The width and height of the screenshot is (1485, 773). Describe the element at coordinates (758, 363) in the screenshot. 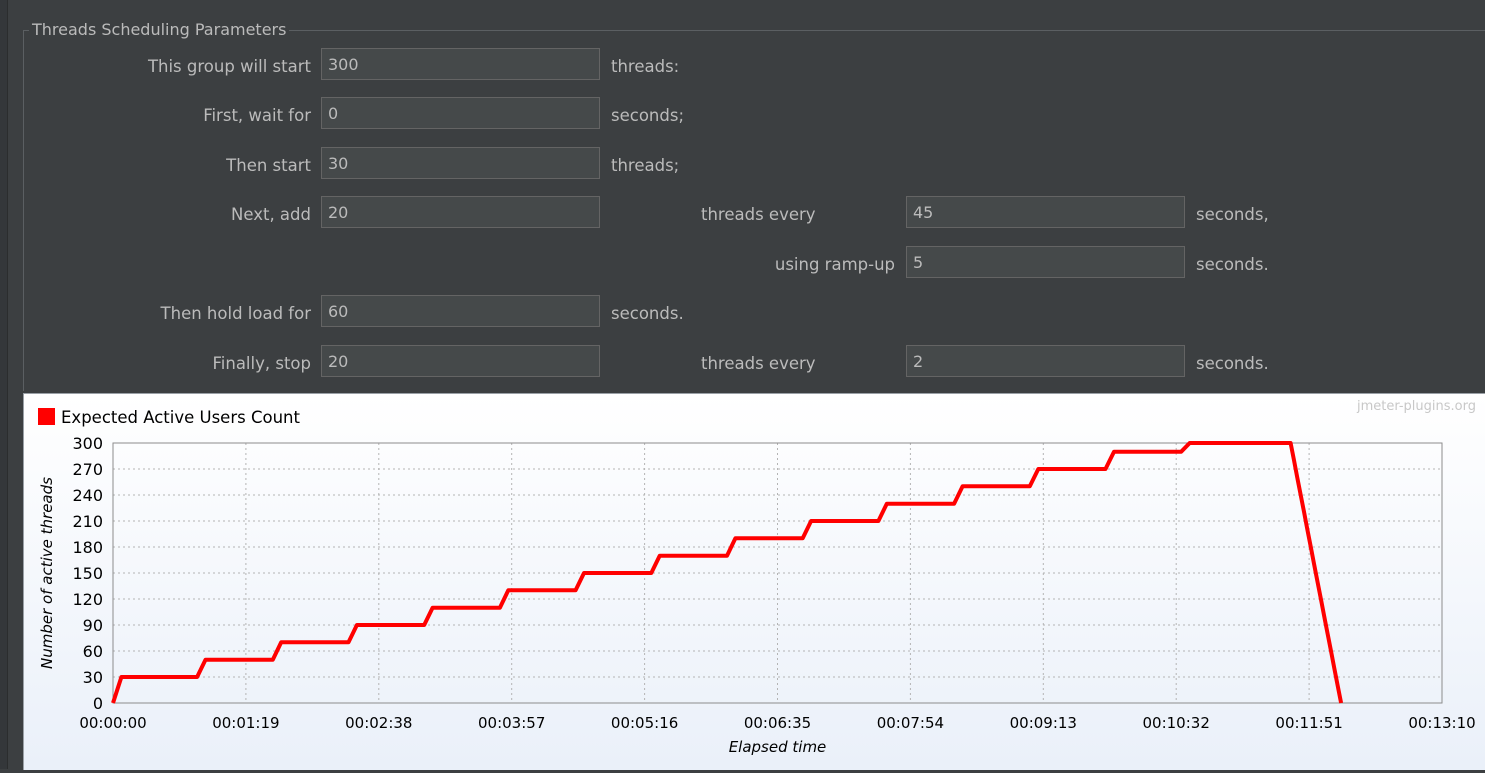

I see `stop-threads-every-label: threads every` at that location.